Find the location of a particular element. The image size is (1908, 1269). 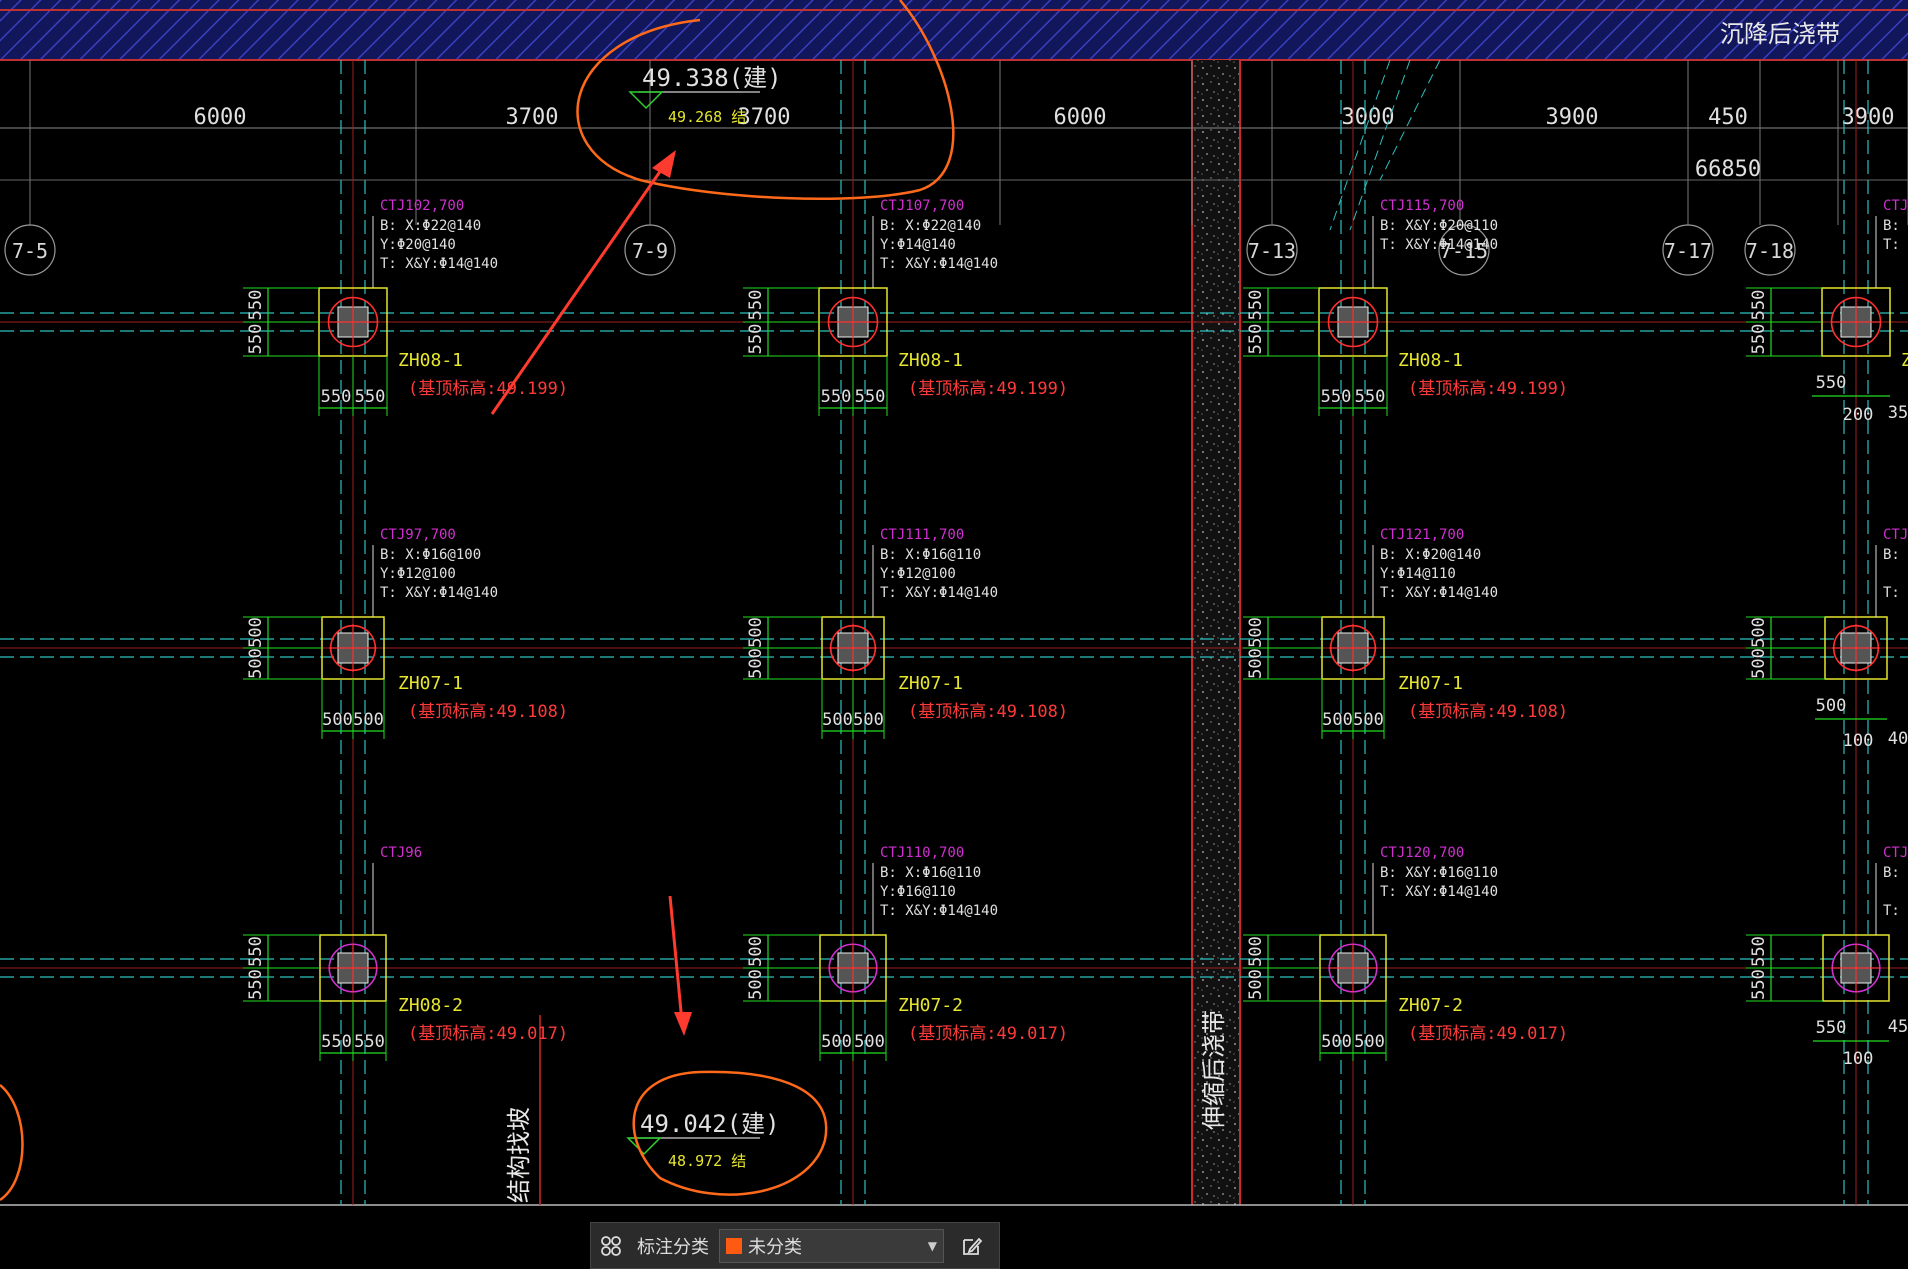

rebar-line: B: X:Φ22@140 is located at coordinates (930, 226).